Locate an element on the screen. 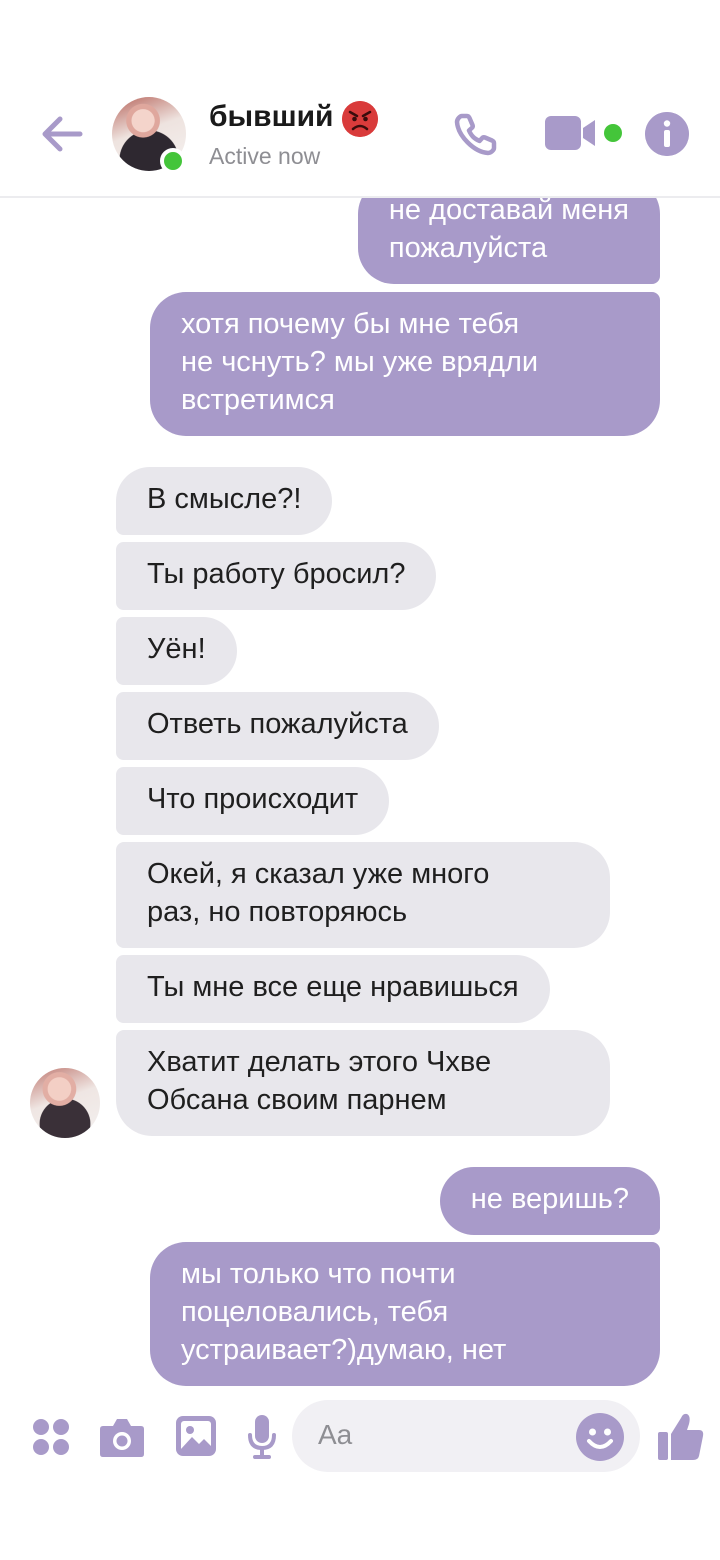 The width and height of the screenshot is (720, 1560). message-bubble-incoming: Уён! is located at coordinates (176, 651).